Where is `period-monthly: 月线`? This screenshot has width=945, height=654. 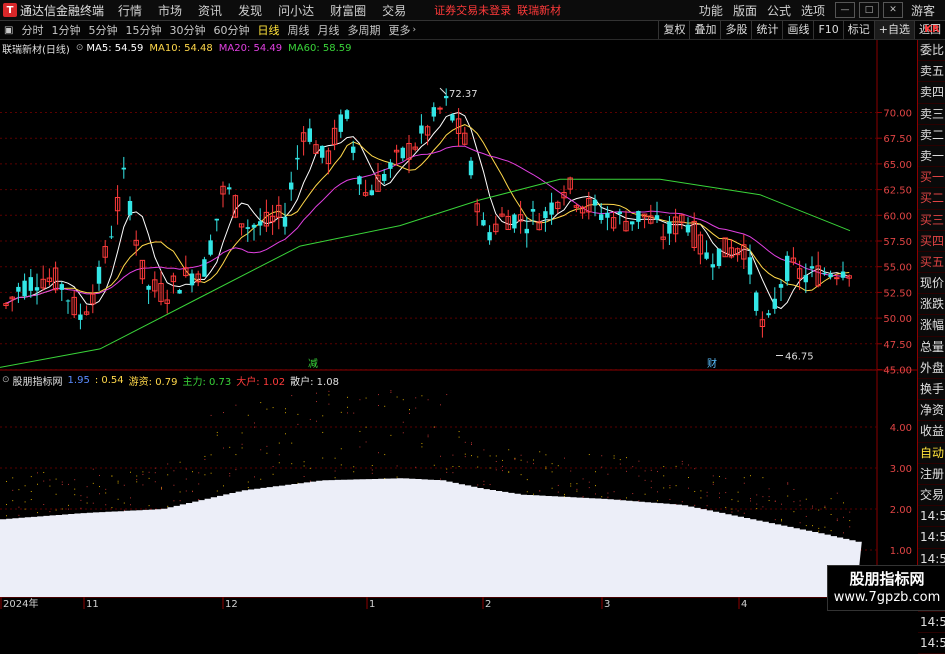 period-monthly: 月线 is located at coordinates (328, 30).